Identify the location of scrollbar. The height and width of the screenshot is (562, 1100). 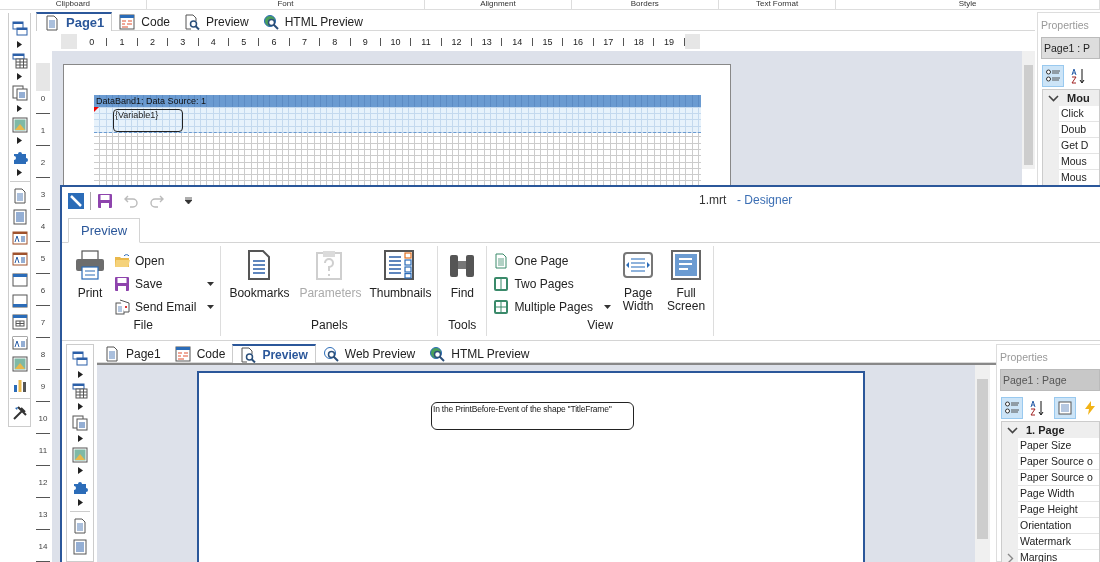
(1028, 110).